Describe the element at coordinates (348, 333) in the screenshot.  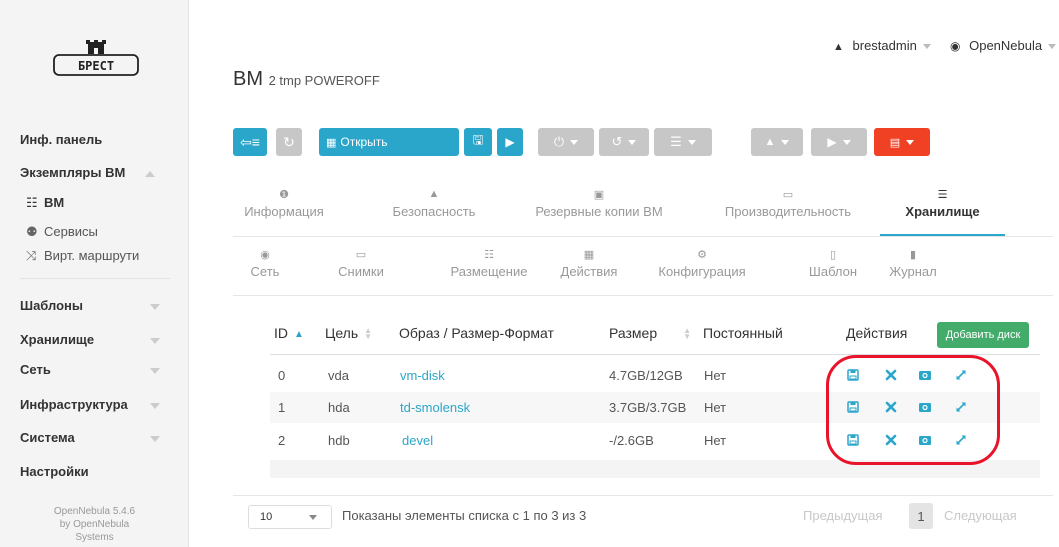
I see `column-header-target: Цель ▲ ▼` at that location.